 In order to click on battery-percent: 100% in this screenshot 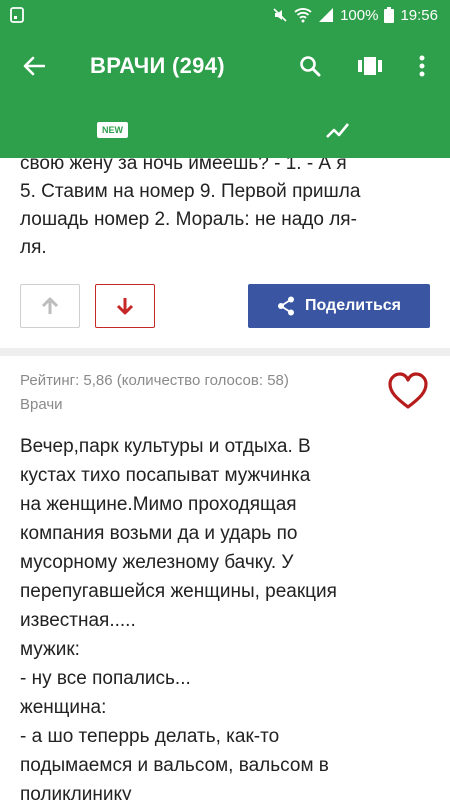, I will do `click(359, 15)`.